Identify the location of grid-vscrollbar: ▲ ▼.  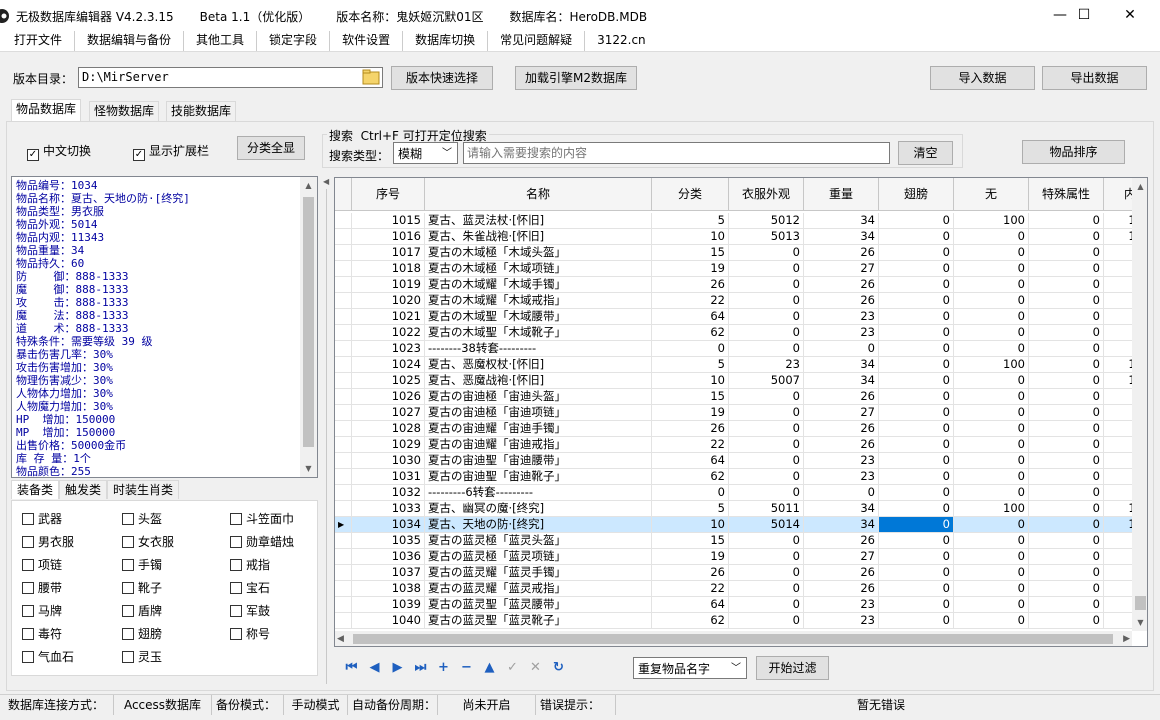
(1139, 404).